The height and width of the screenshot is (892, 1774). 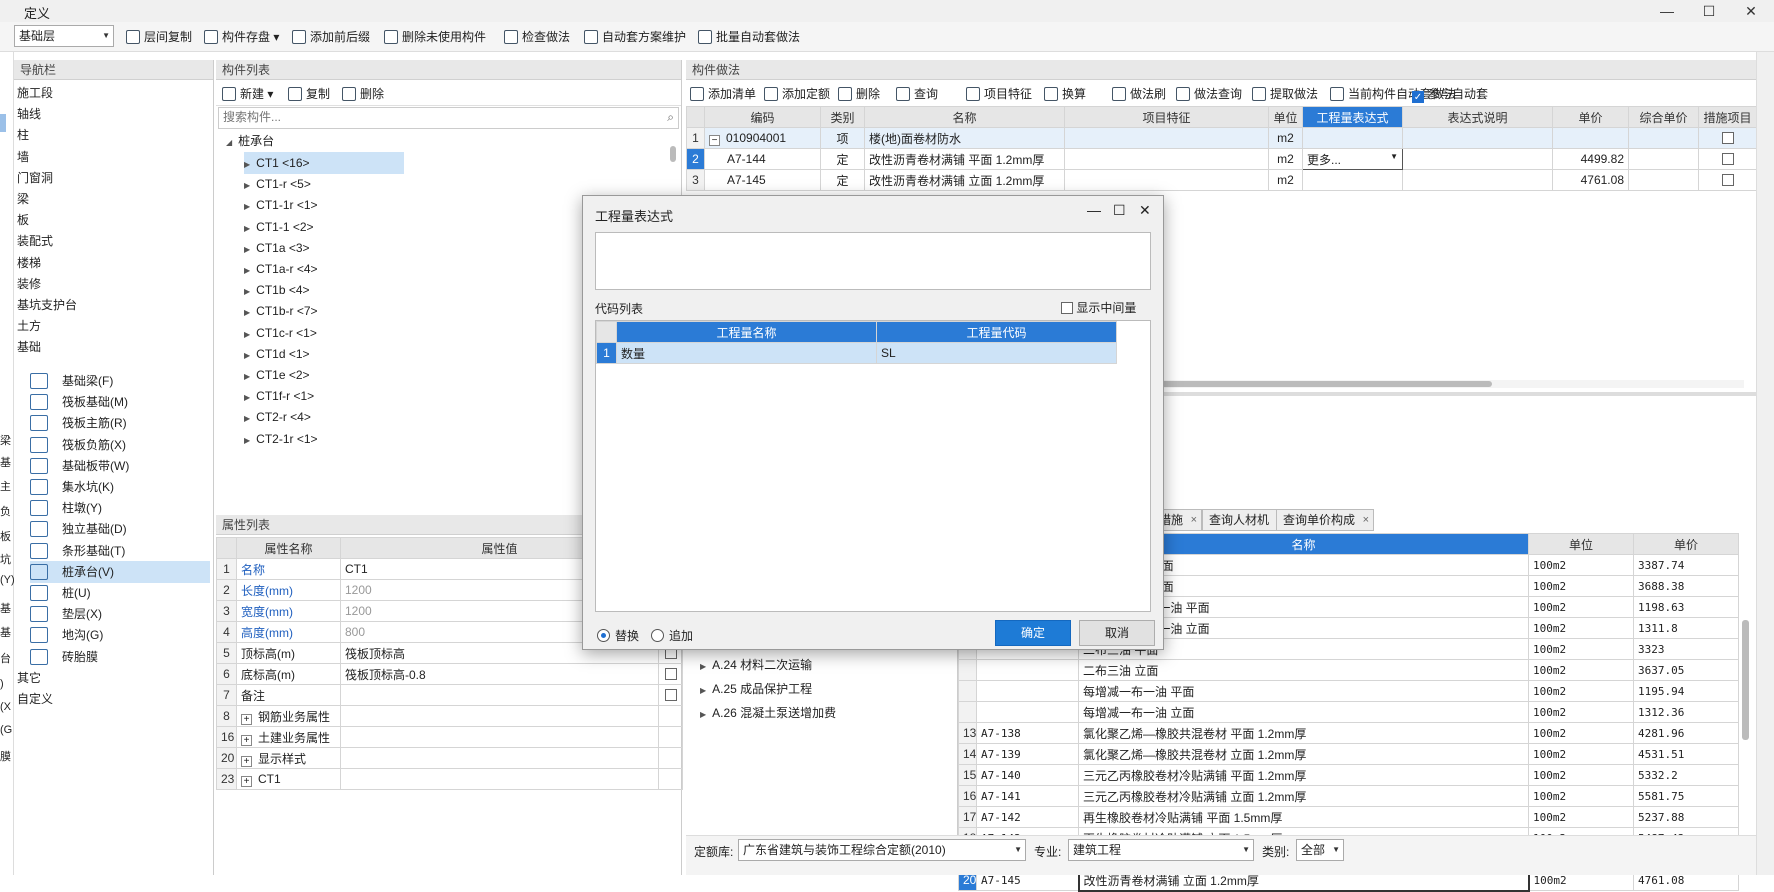 What do you see at coordinates (120, 657) in the screenshot?
I see `nav-sub-item: 砖胎膜` at bounding box center [120, 657].